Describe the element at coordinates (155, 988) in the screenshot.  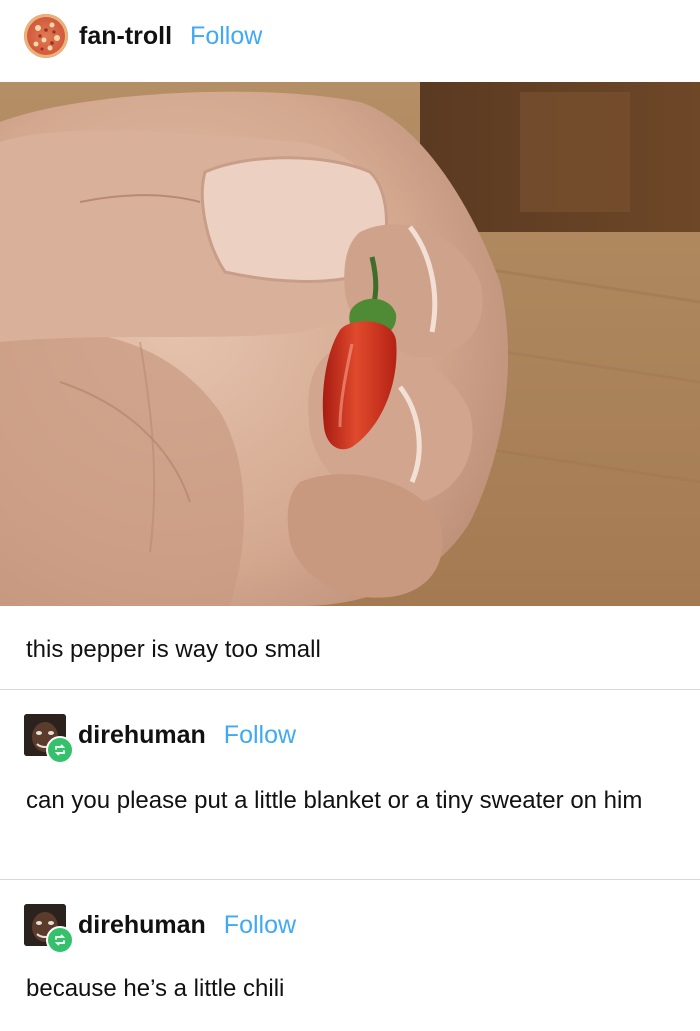
I see `reblog-text: because he’s a little chili` at that location.